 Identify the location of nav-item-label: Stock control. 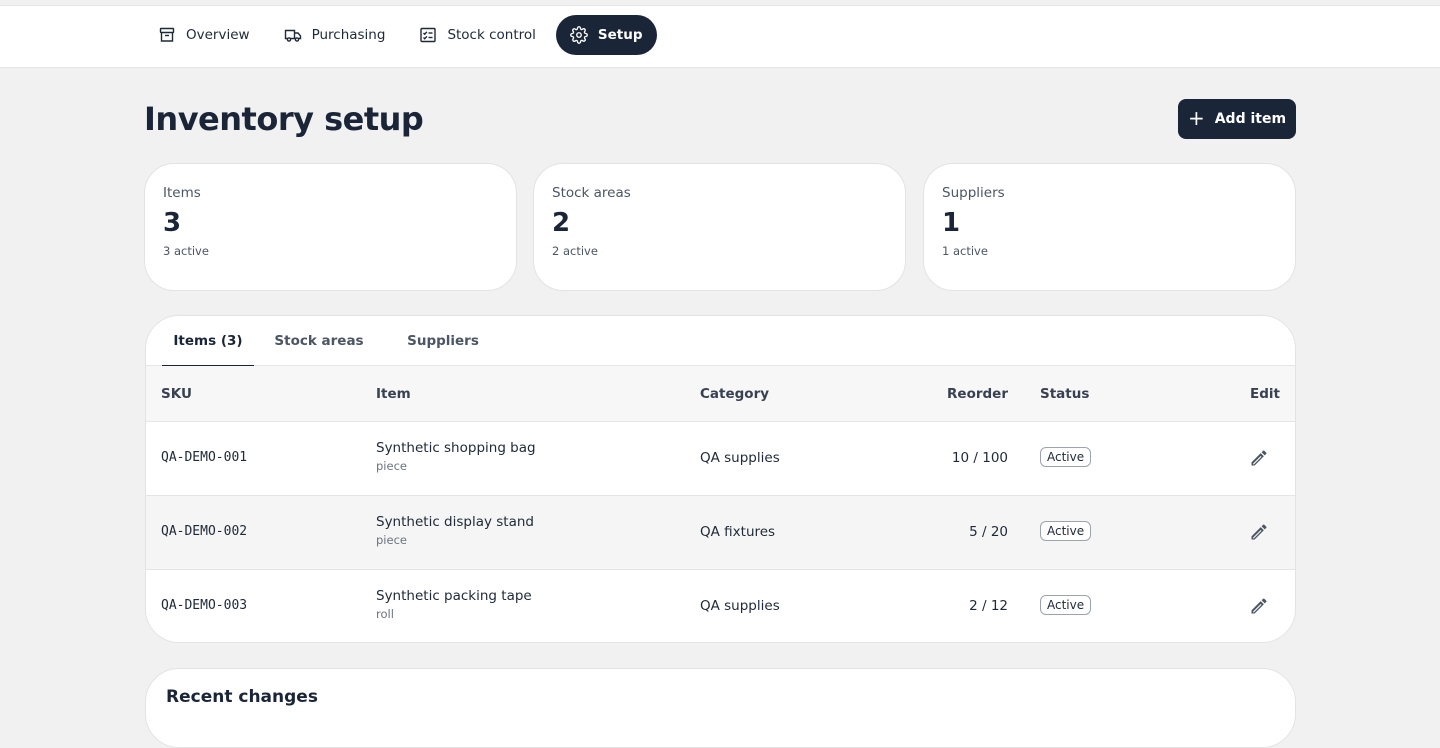
(491, 35).